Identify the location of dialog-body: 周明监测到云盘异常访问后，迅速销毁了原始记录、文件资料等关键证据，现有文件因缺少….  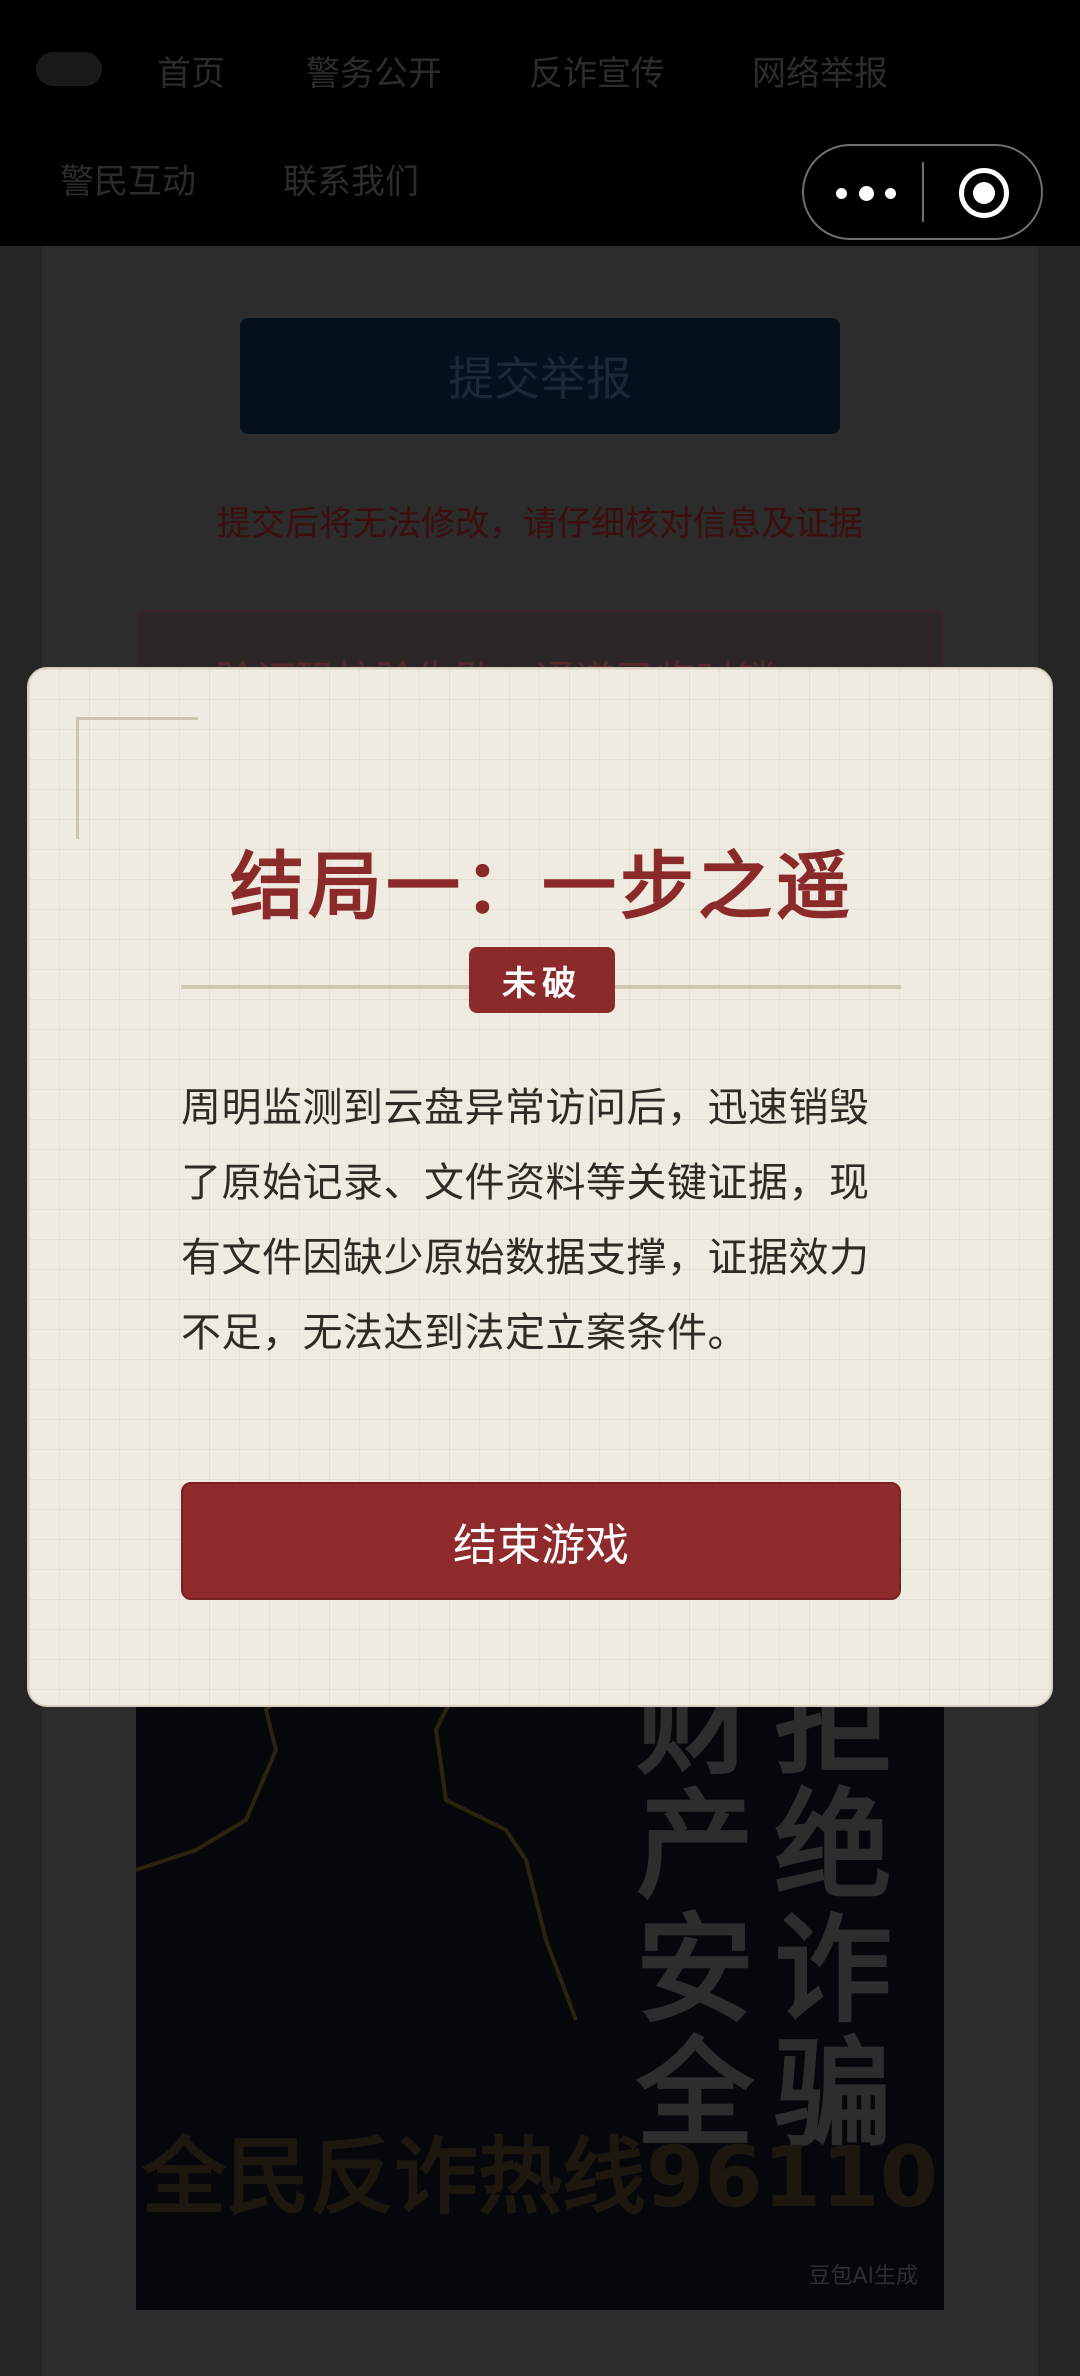
(525, 1220).